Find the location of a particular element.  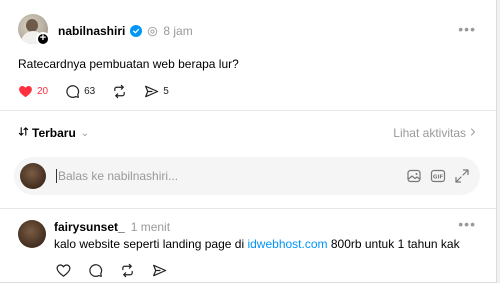

comment-username: fairysunset_ is located at coordinates (89, 227).